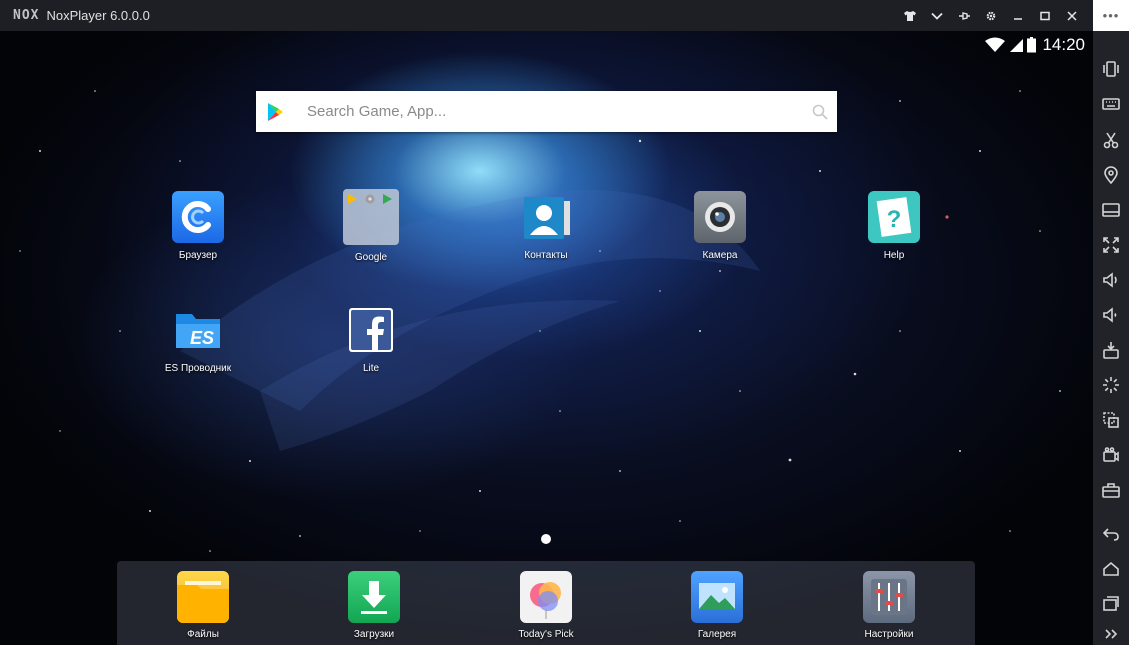 The height and width of the screenshot is (645, 1129). I want to click on app-label: Lite, so click(371, 368).